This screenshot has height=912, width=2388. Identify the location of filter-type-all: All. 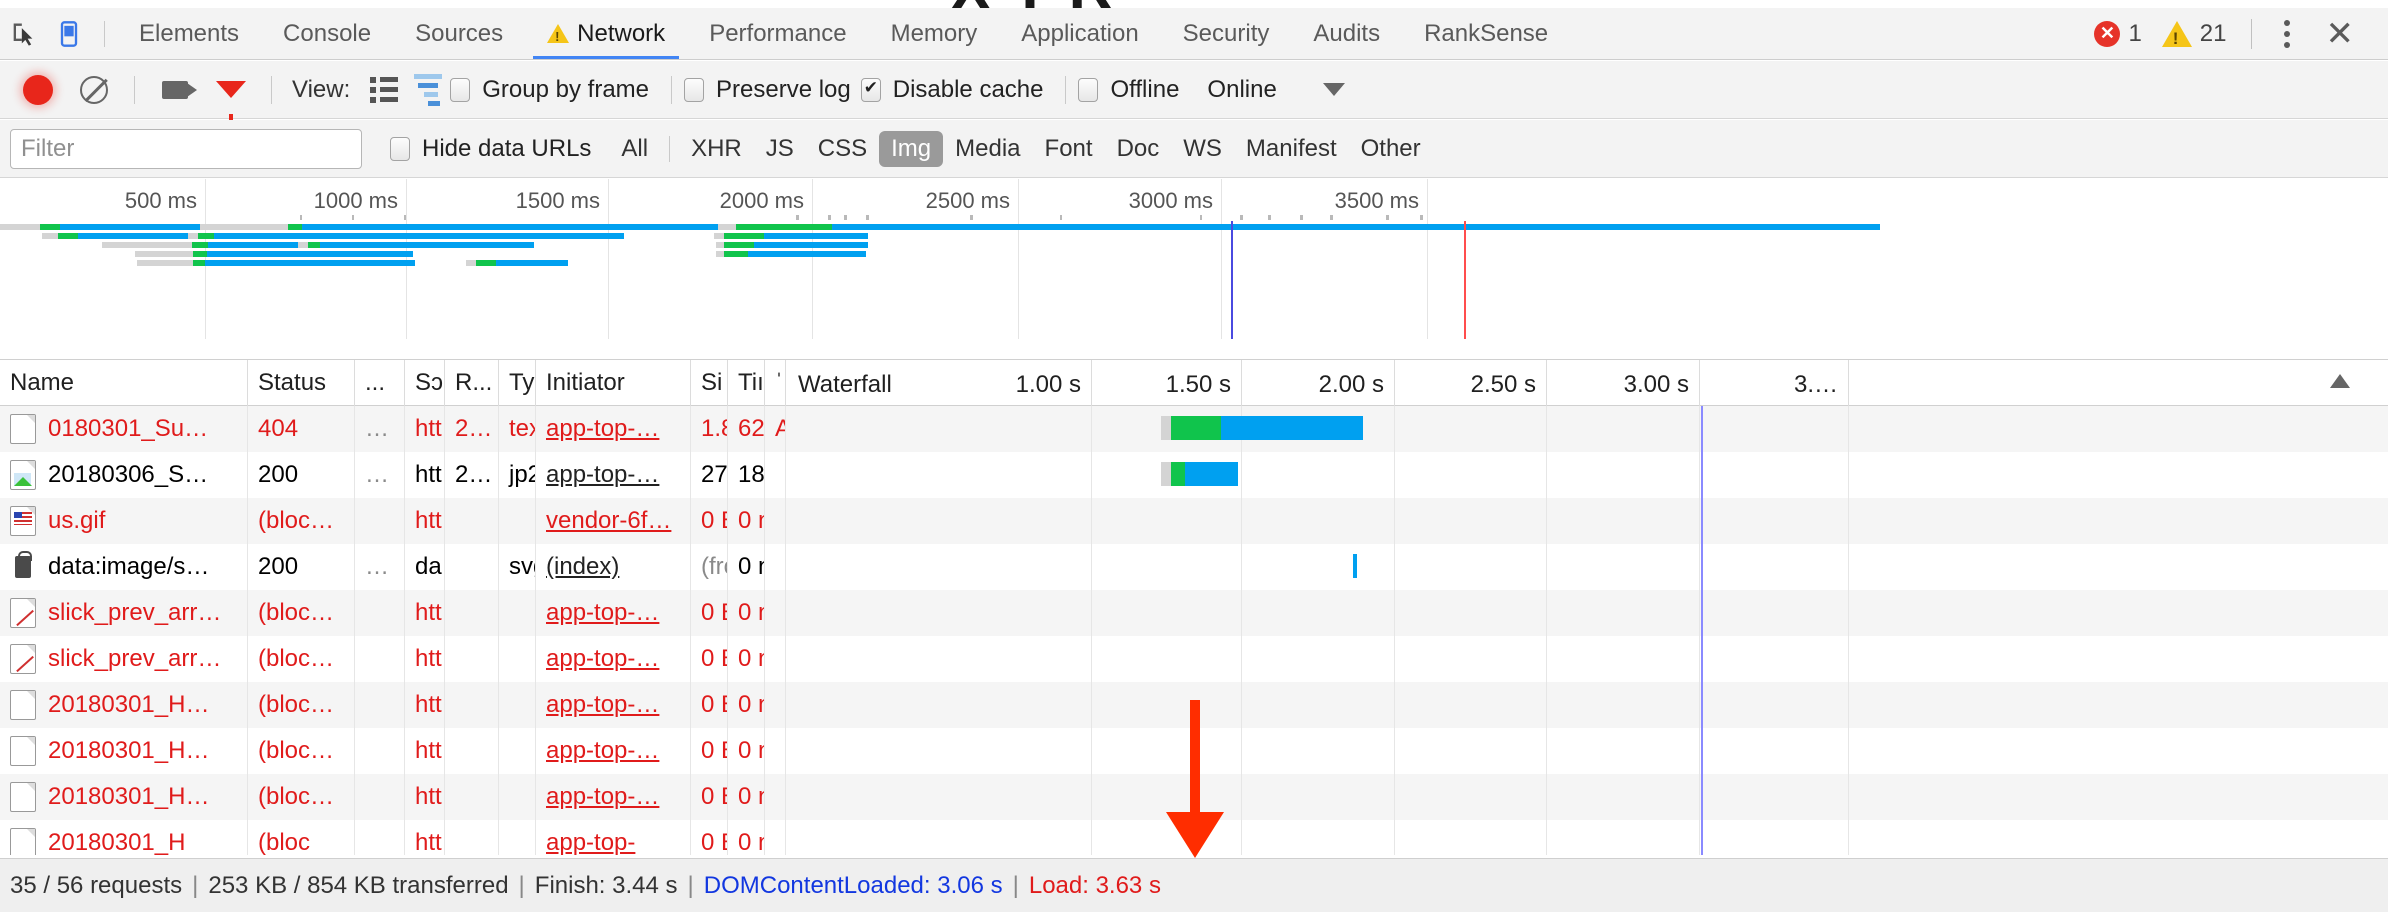
(634, 149).